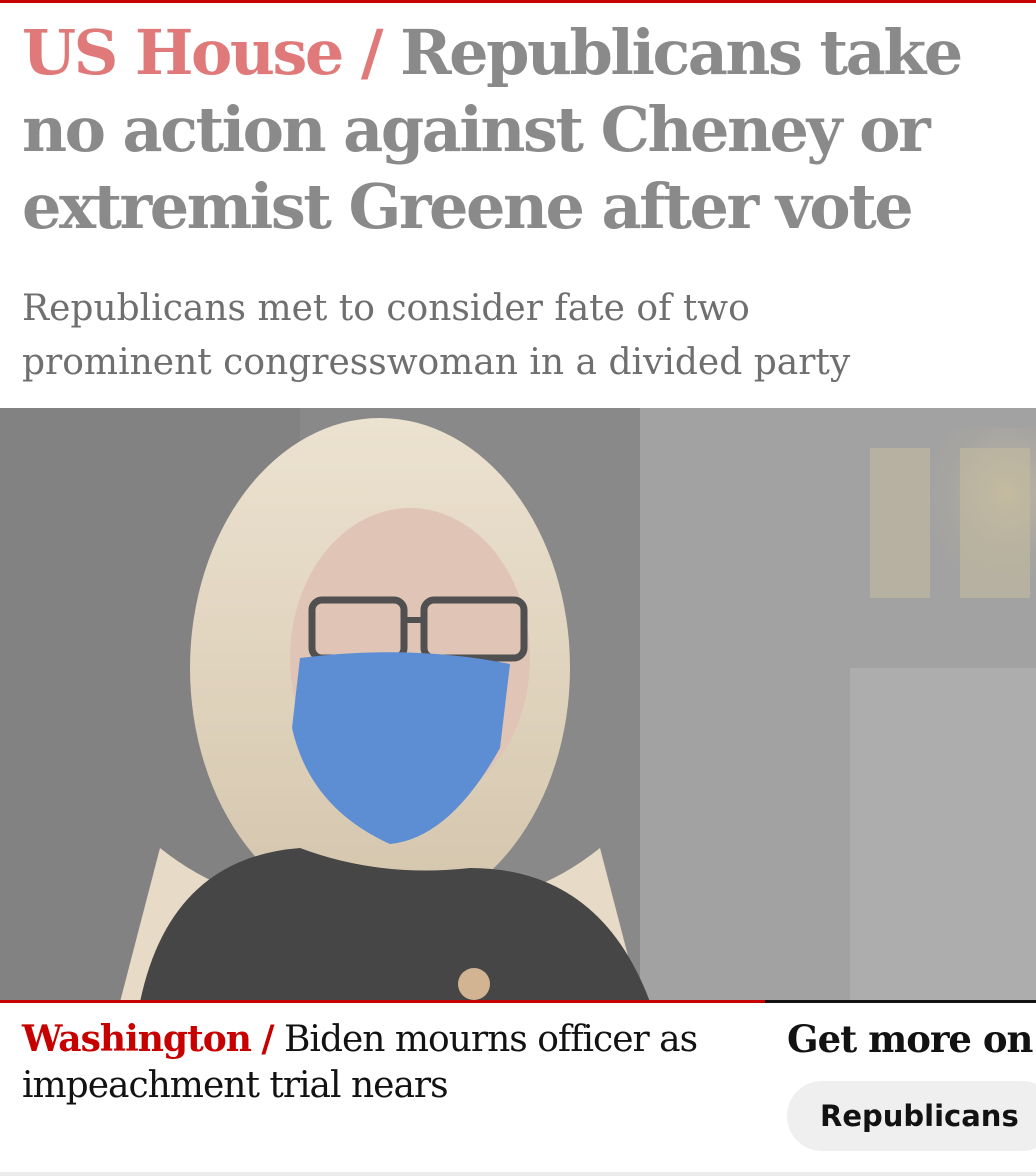 This screenshot has width=1036, height=1176. Describe the element at coordinates (518, 1174) in the screenshot. I see `bottom-divider` at that location.